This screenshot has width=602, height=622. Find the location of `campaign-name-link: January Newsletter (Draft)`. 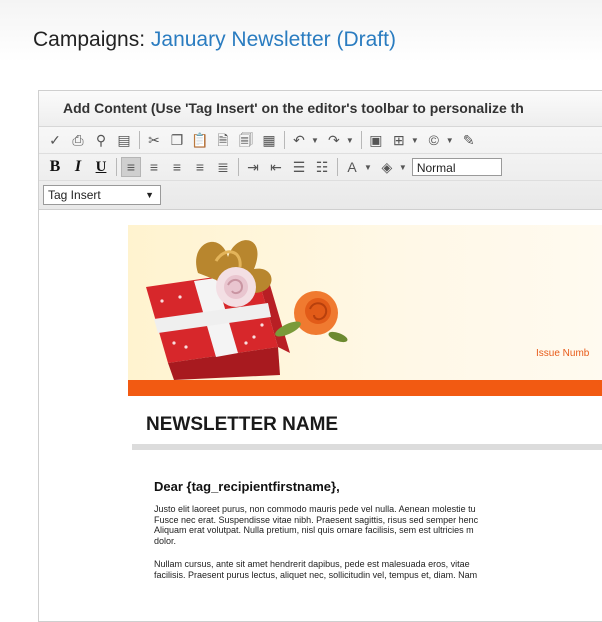

campaign-name-link: January Newsletter (Draft) is located at coordinates (273, 39).